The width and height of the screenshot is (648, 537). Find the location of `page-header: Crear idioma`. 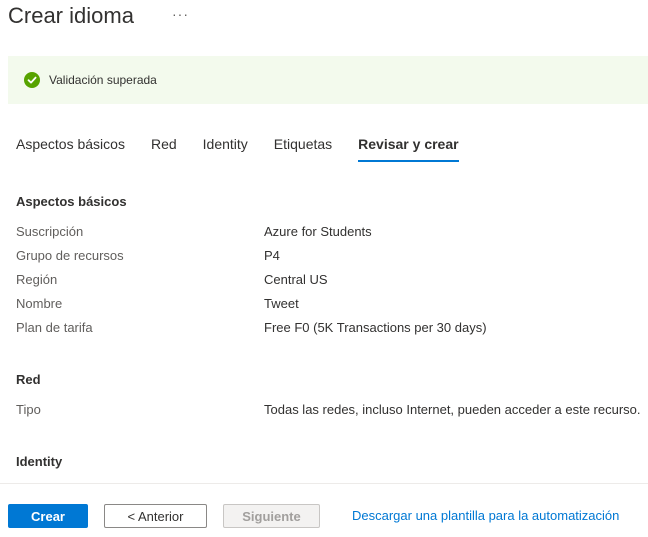

page-header: Crear idioma is located at coordinates (71, 16).